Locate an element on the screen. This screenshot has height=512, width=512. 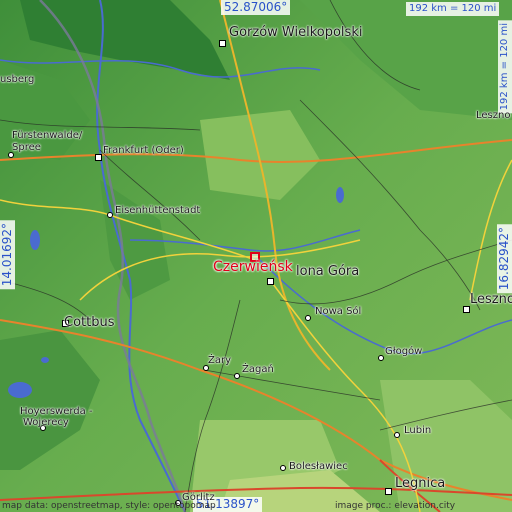
label-zagan: Żagań is located at coordinates (258, 369).